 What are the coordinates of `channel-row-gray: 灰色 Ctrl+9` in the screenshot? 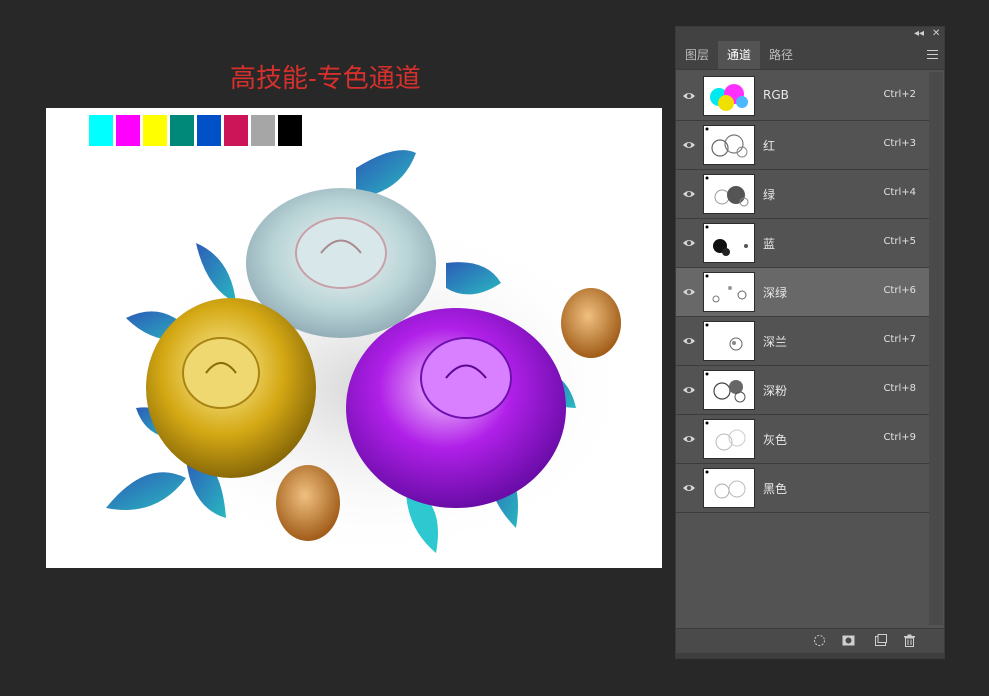 It's located at (802, 439).